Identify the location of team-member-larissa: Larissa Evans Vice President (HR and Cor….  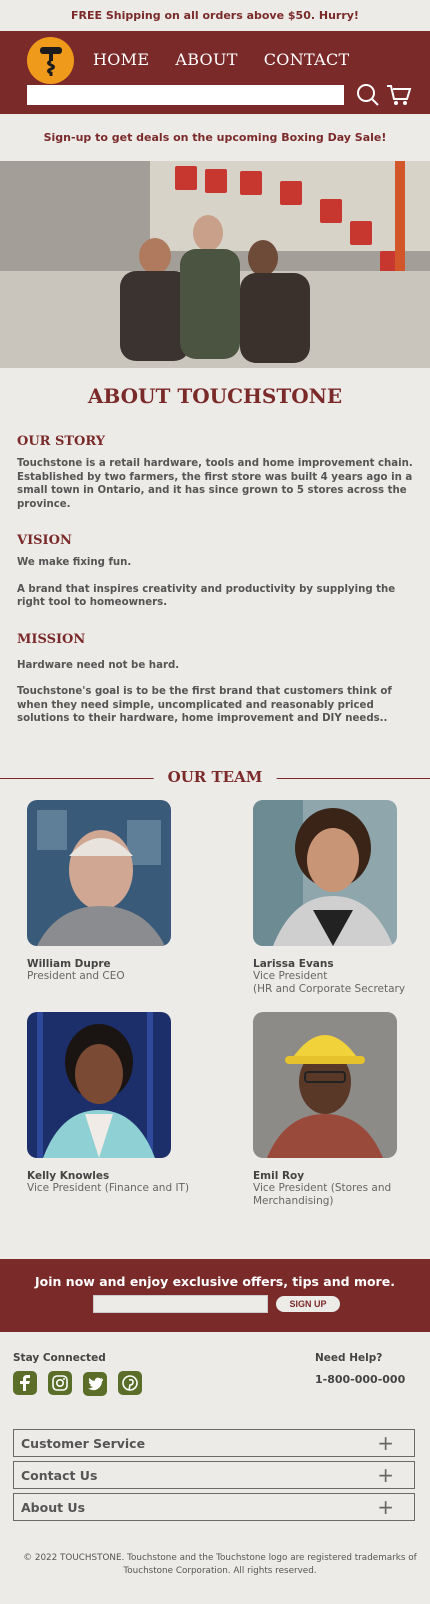
(341, 898).